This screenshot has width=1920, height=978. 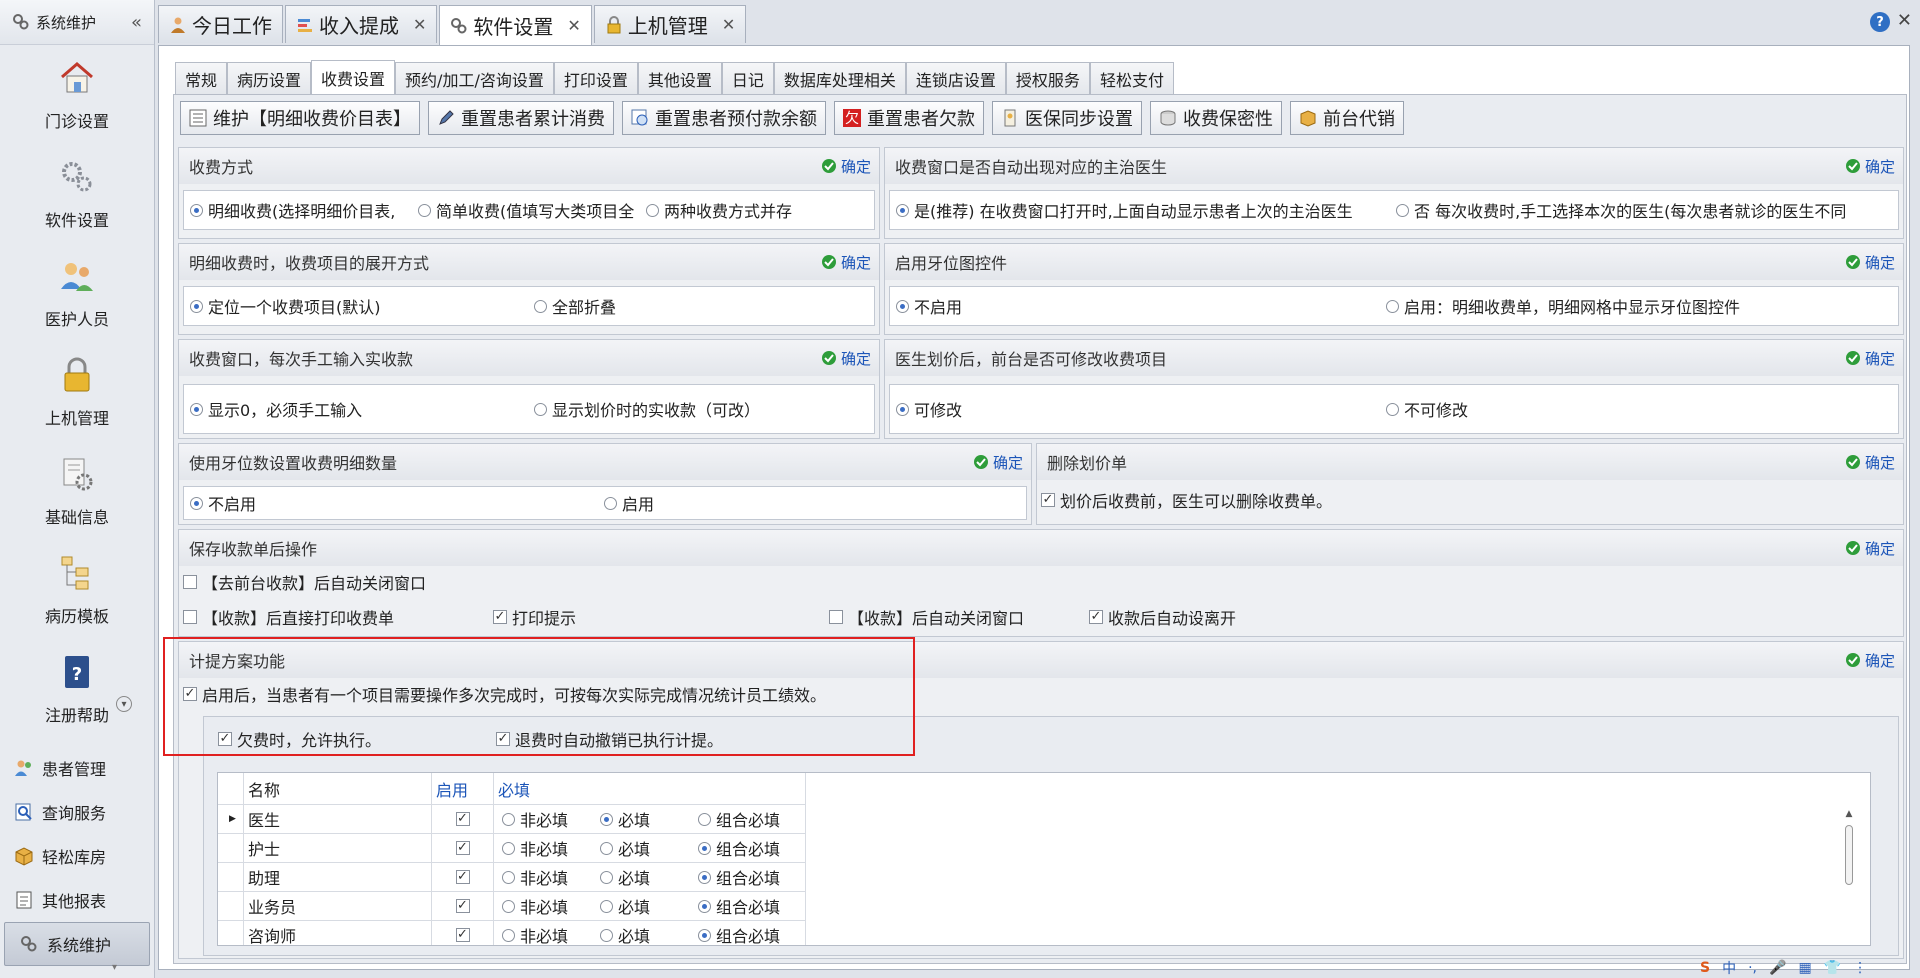 What do you see at coordinates (512, 819) in the screenshot?
I see `table-row: ▶ 医生 ✓ 非必填 必填 组合必填` at bounding box center [512, 819].